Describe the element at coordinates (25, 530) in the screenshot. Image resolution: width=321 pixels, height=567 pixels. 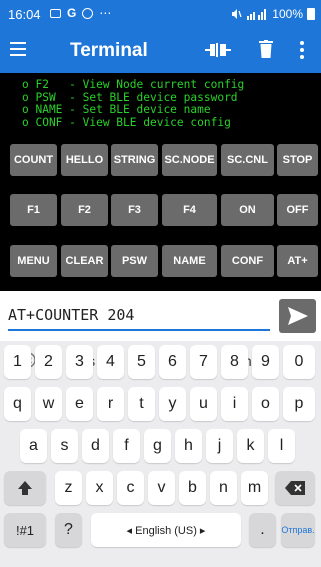
I see `symbols-key: !#1` at that location.